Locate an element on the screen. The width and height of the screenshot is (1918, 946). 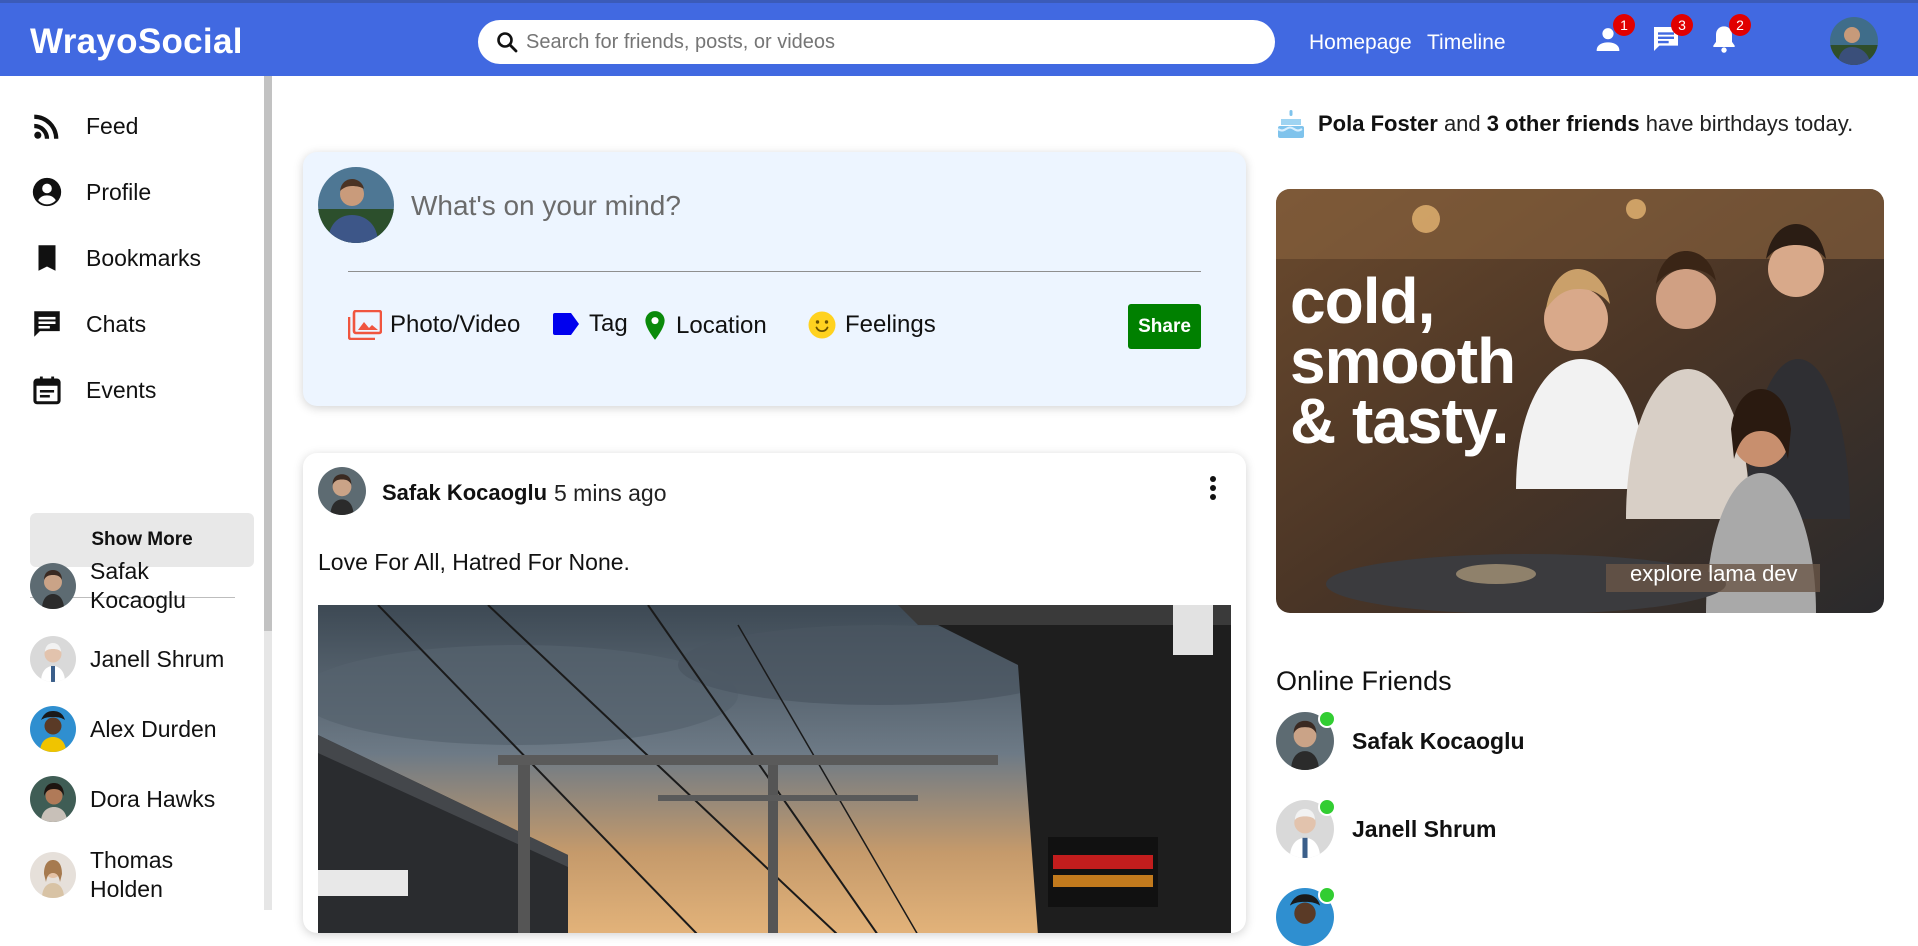
share-divider is located at coordinates (774, 271).